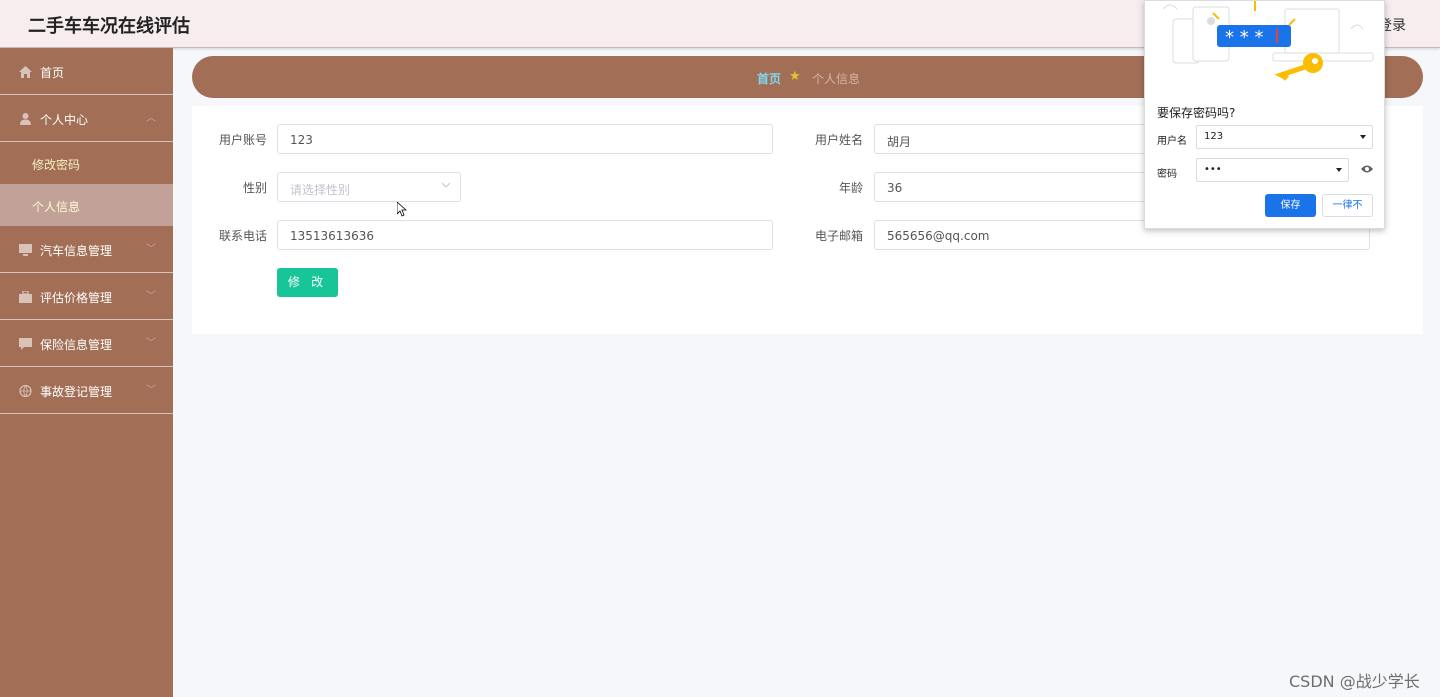  What do you see at coordinates (76, 251) in the screenshot?
I see `sidebar-item-label: 汽车信息管理` at bounding box center [76, 251].